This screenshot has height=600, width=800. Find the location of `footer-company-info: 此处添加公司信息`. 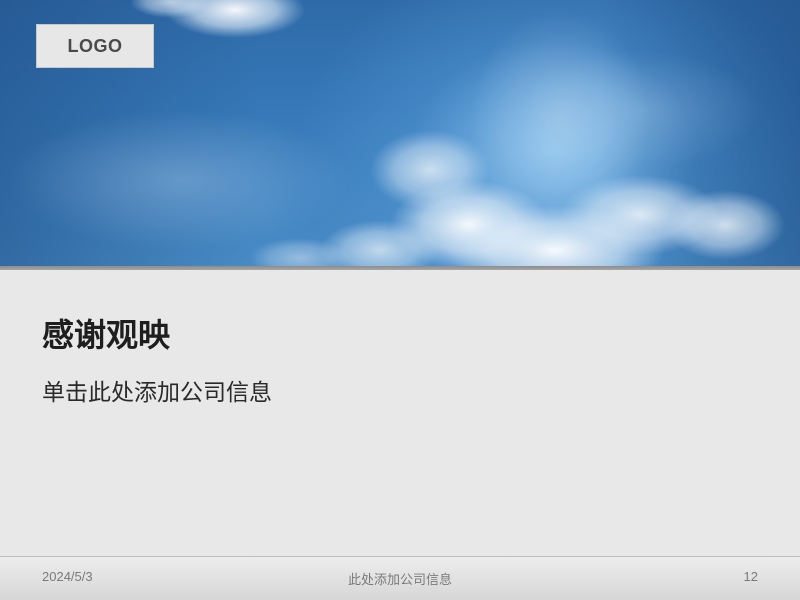

footer-company-info: 此处添加公司信息 is located at coordinates (400, 578).